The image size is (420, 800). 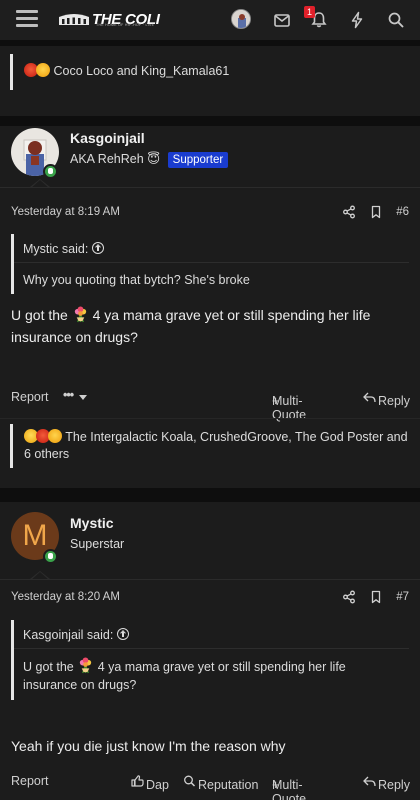 I want to click on search-icon, so click(x=396, y=20).